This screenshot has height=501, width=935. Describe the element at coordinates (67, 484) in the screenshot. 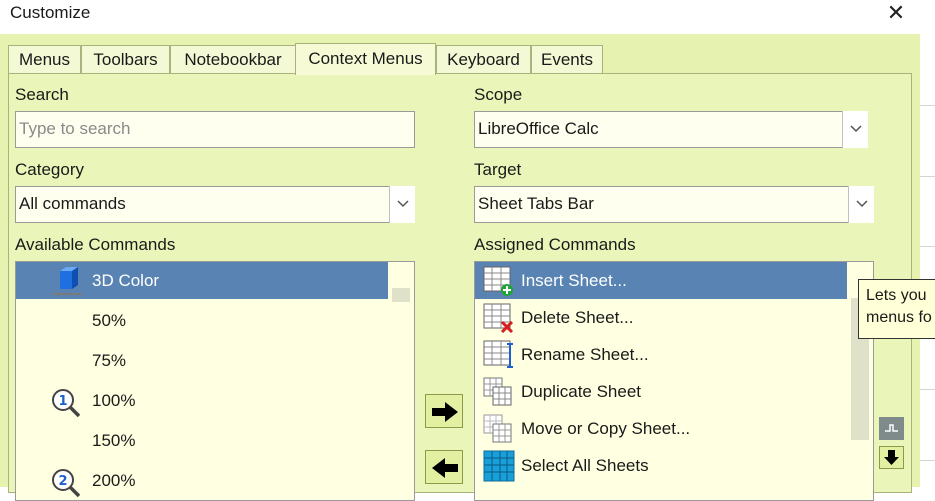

I see `zoom-200-icon: 2` at that location.